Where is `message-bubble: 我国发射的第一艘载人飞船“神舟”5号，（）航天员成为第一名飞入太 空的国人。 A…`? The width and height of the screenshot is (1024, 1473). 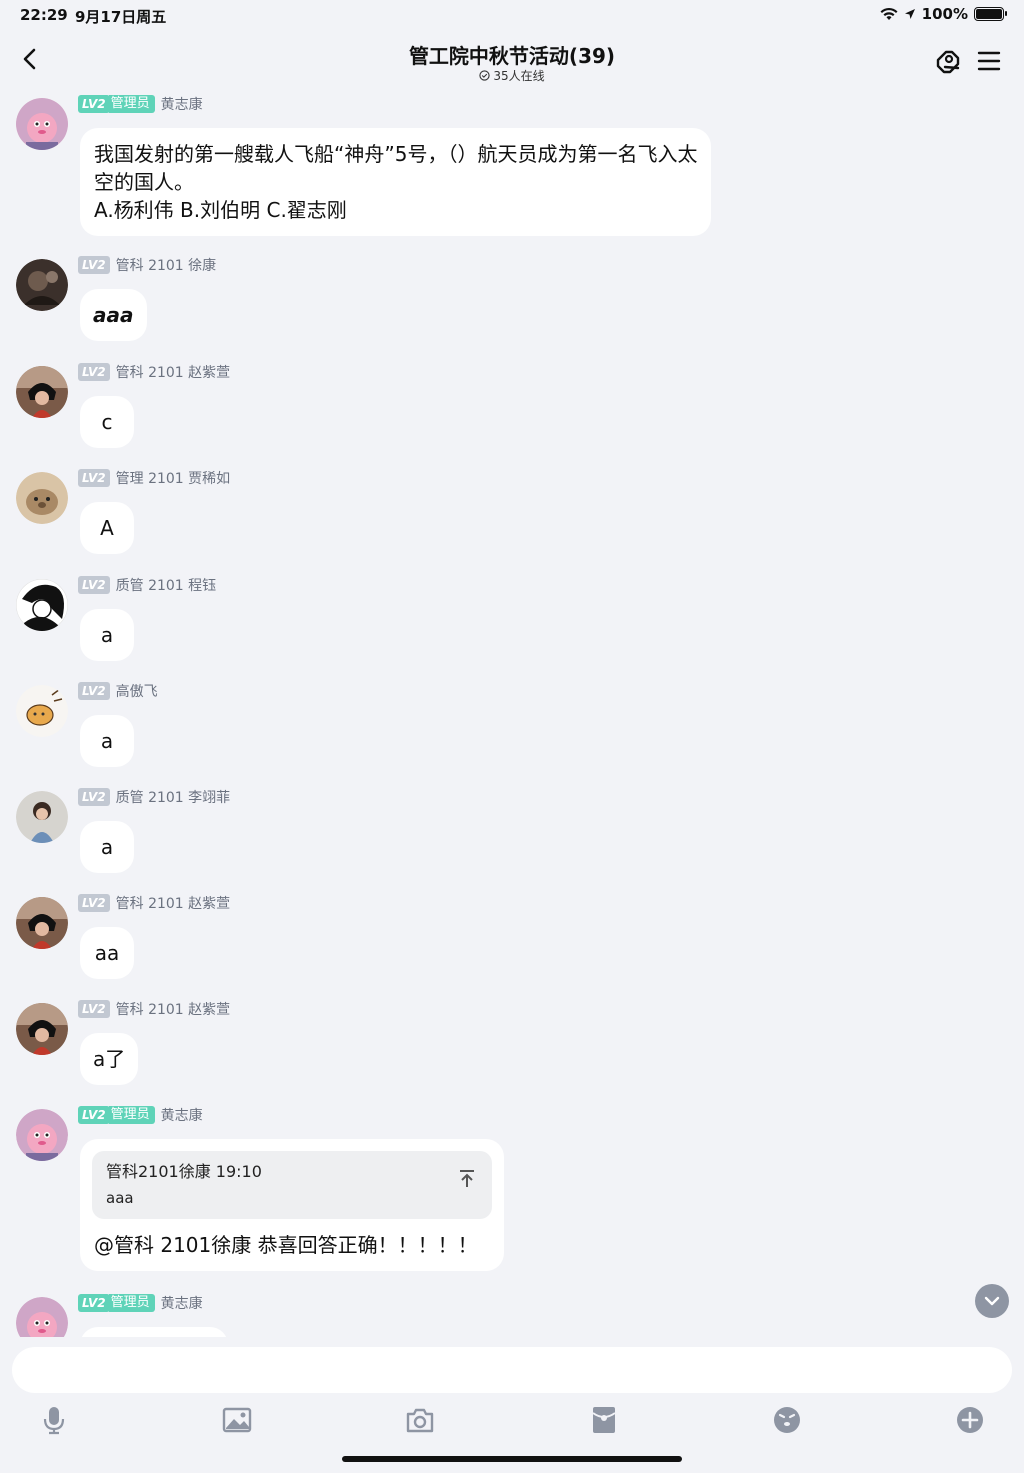 message-bubble: 我国发射的第一艘载人飞船“神舟”5号，（）航天员成为第一名飞入太 空的国人。 A… is located at coordinates (396, 182).